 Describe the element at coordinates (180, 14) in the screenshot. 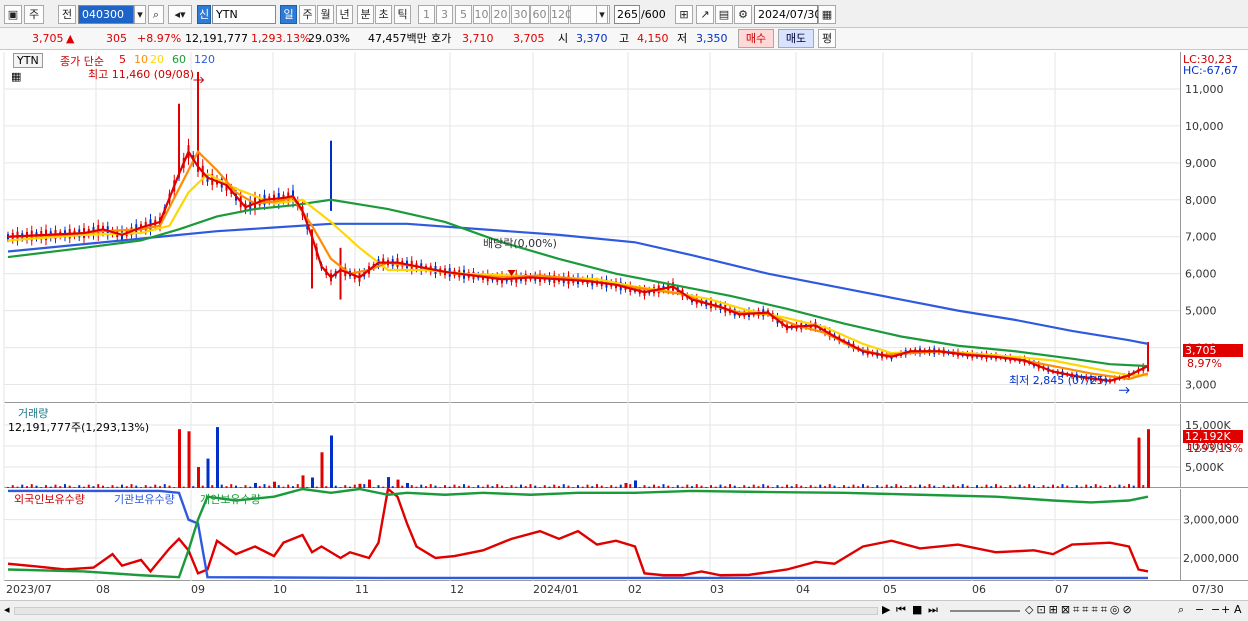

I see `speaker-icon: ◂▾` at that location.